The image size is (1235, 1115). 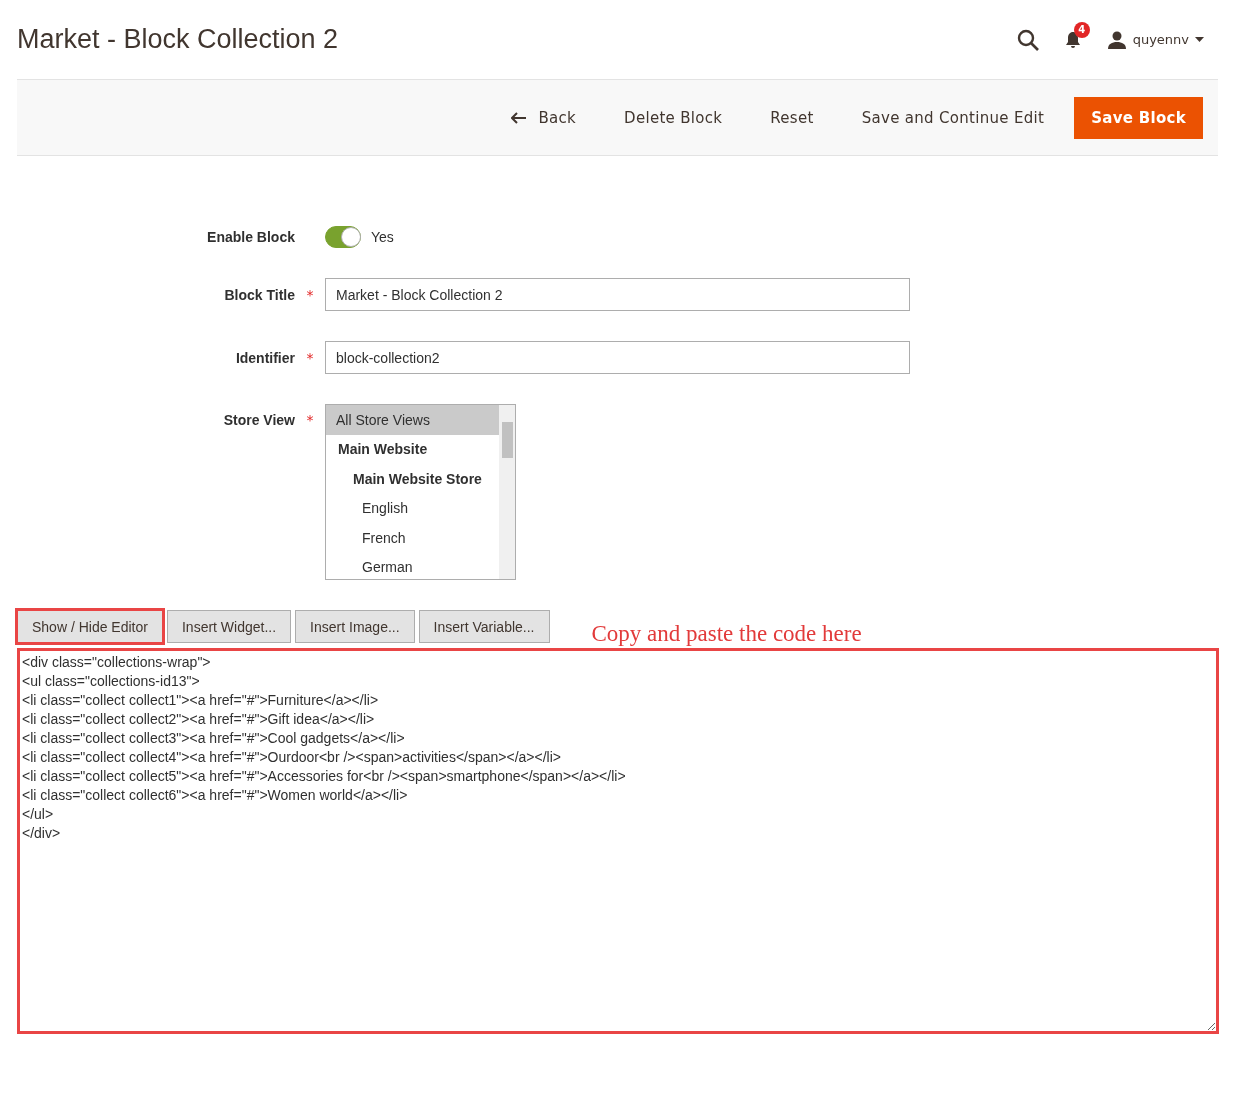 What do you see at coordinates (1160, 39) in the screenshot?
I see `user-name: quyennv` at bounding box center [1160, 39].